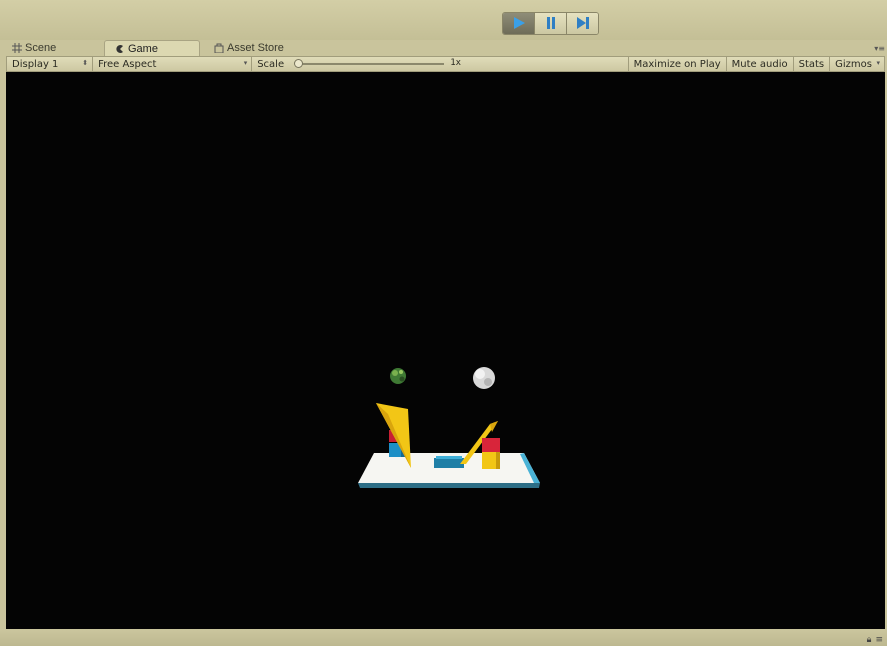 The width and height of the screenshot is (887, 646). I want to click on center-pad, so click(449, 462).